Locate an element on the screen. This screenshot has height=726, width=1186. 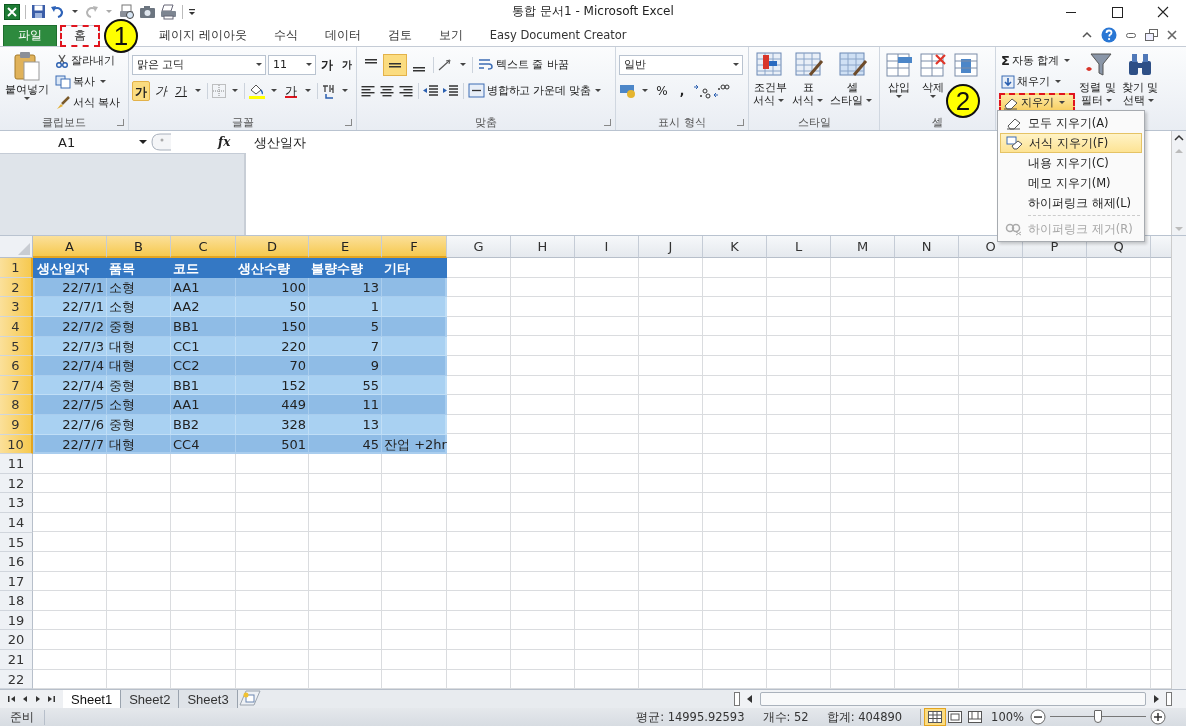
group-label: 스타일 is located at coordinates (814, 122).